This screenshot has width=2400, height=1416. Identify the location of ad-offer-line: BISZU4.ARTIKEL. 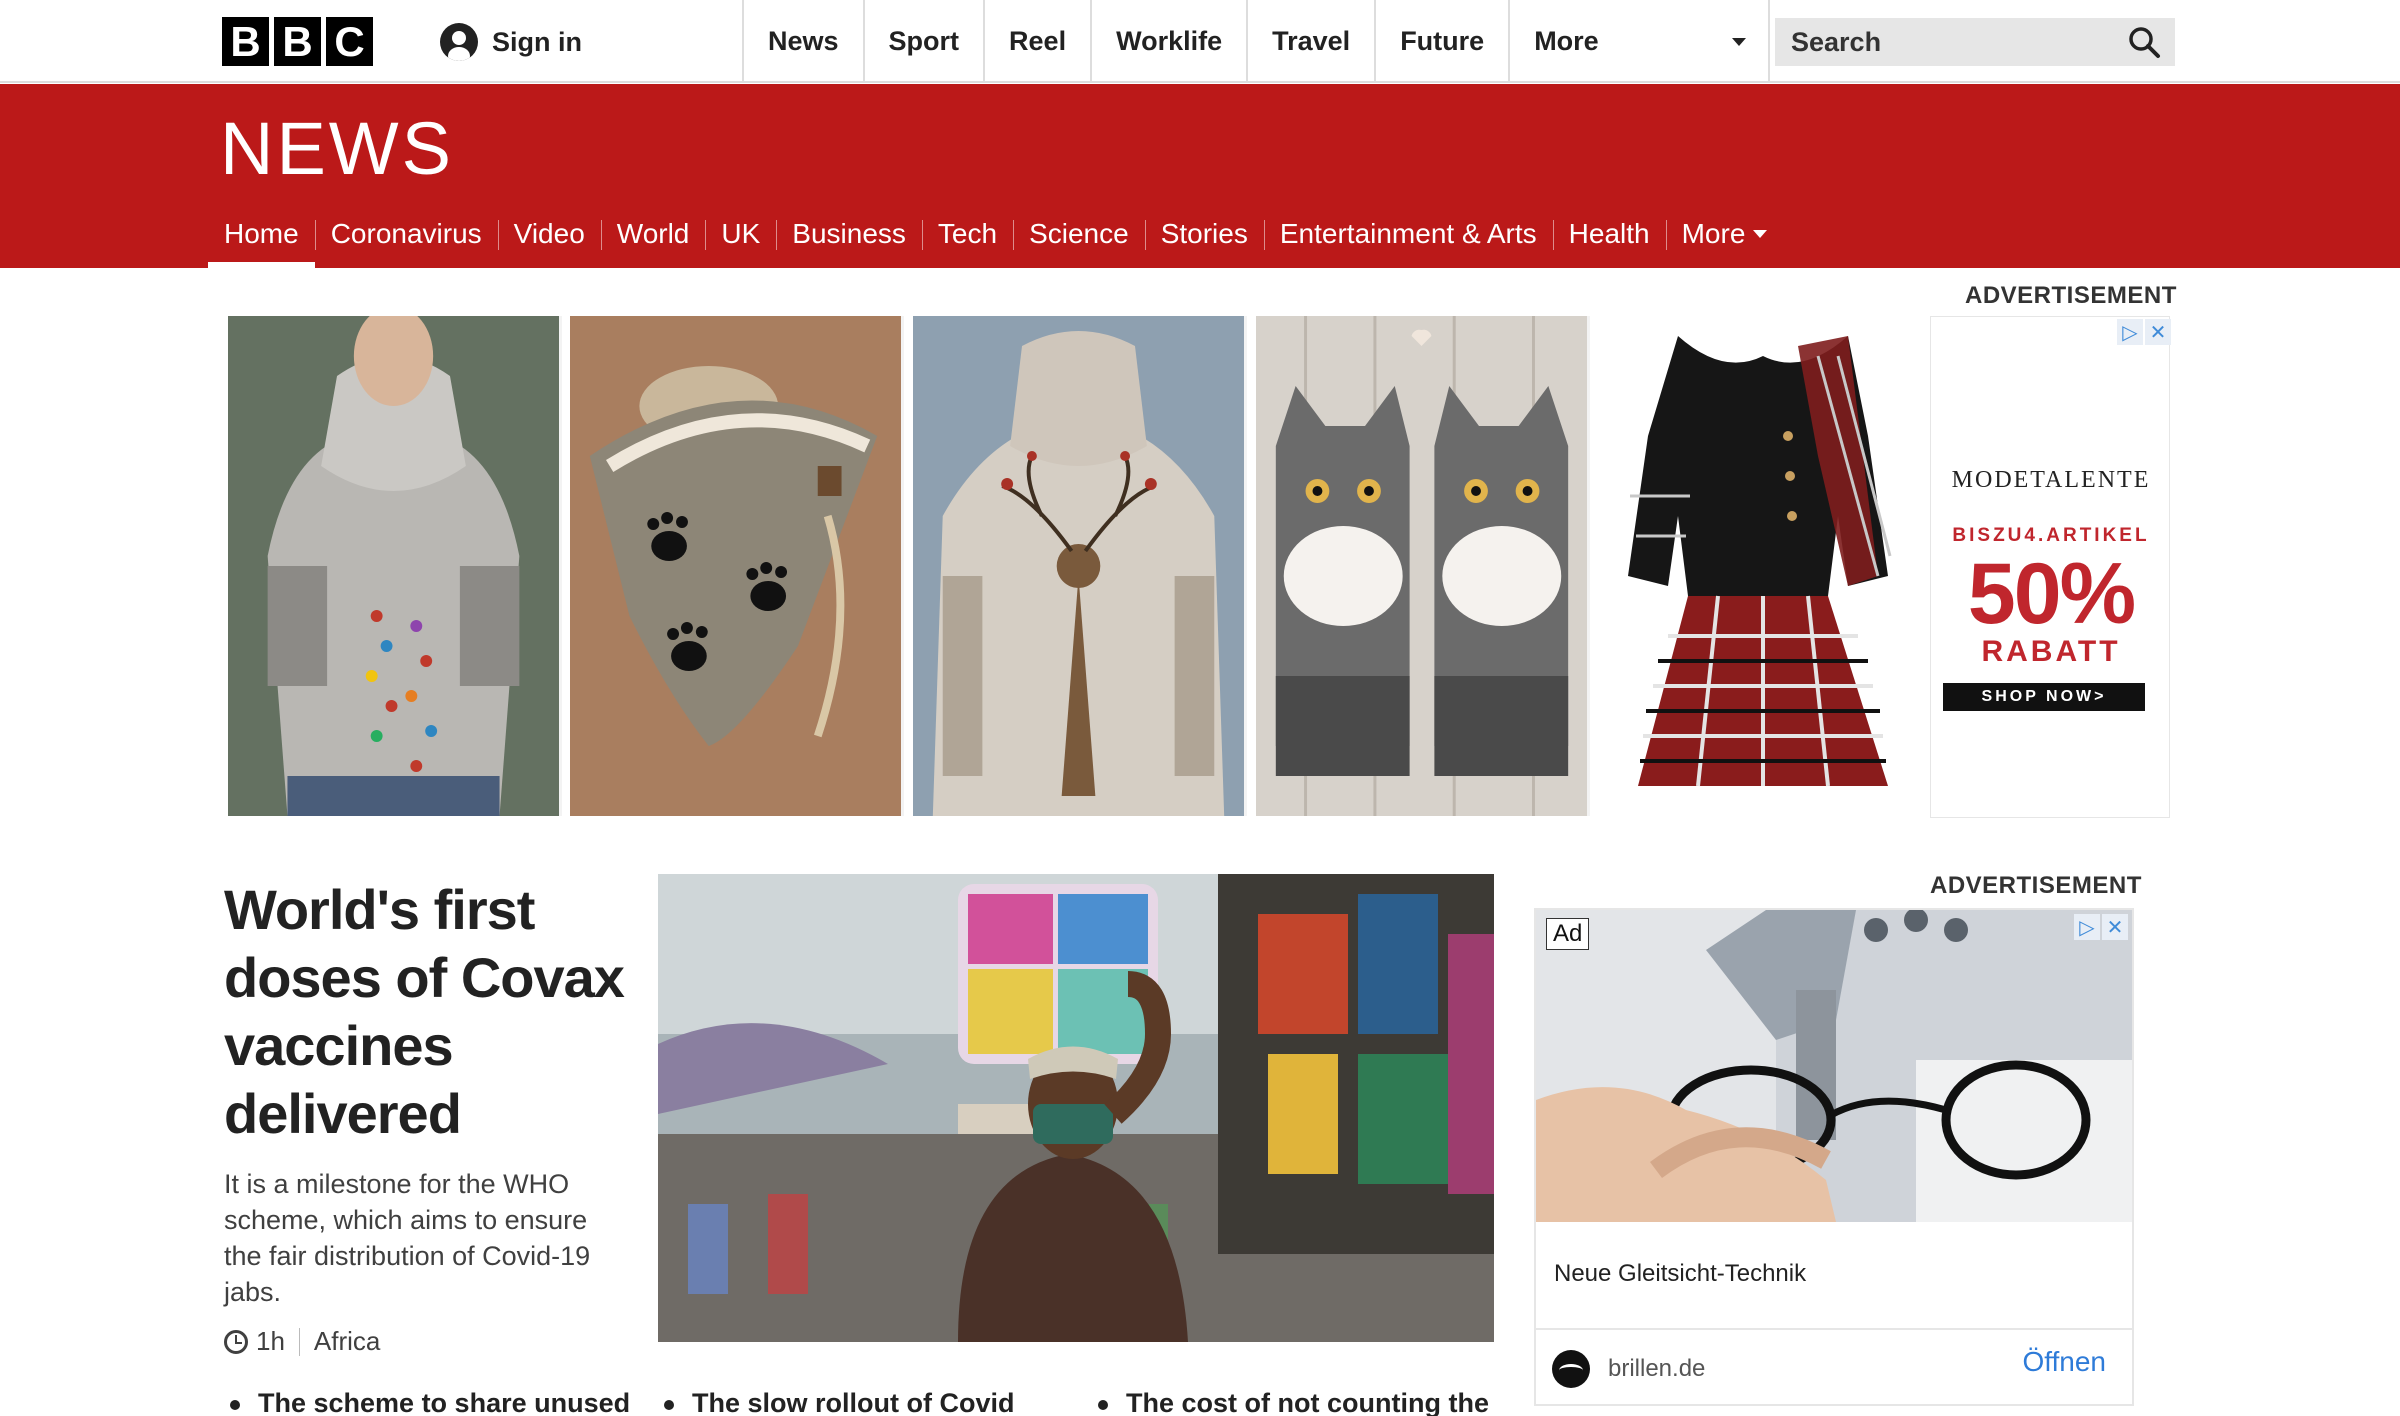
(2051, 535).